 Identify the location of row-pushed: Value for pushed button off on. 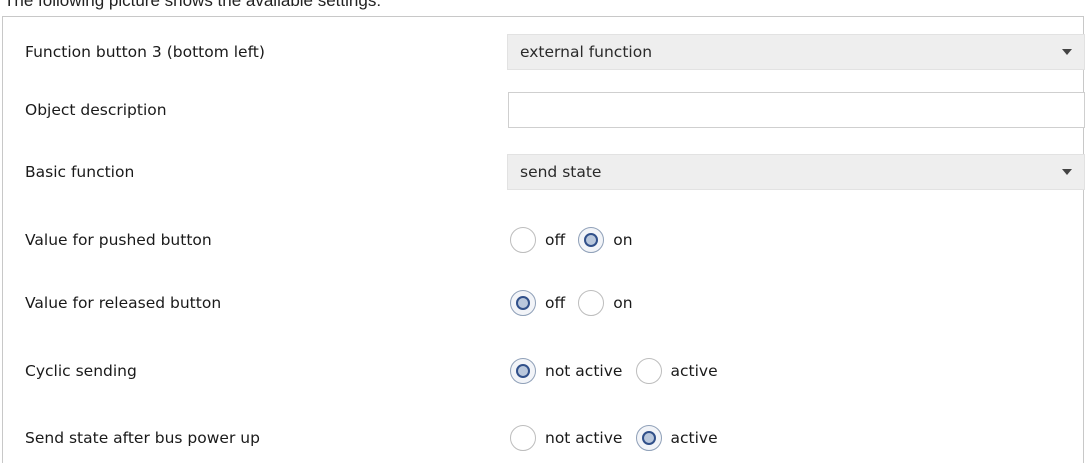
(543, 240).